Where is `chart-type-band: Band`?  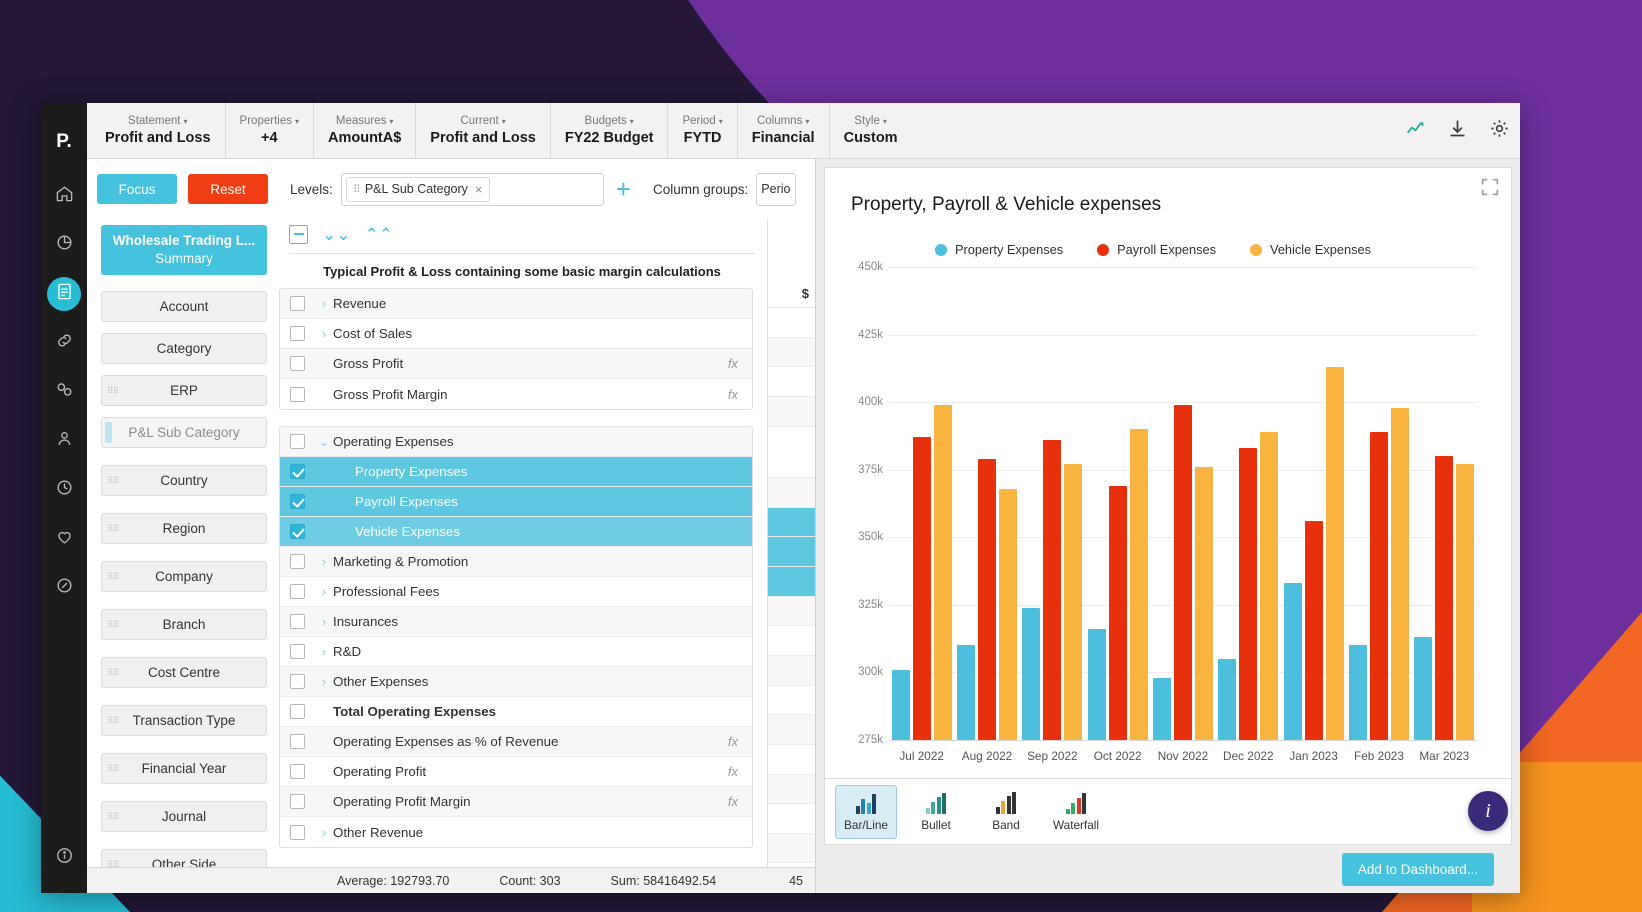 chart-type-band: Band is located at coordinates (1006, 812).